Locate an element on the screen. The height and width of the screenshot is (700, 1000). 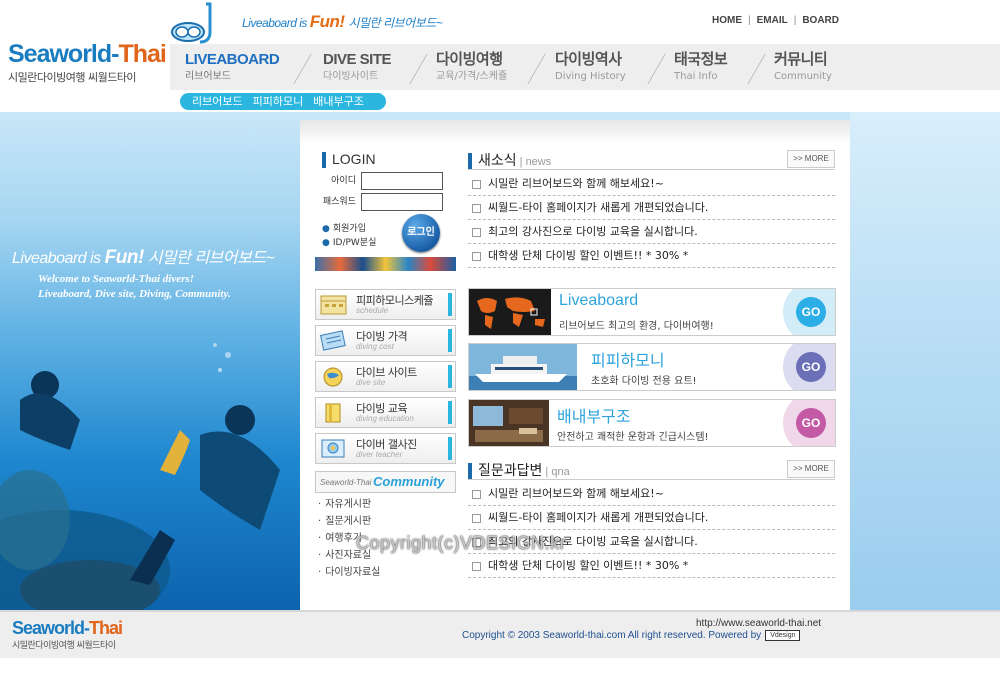
community-diving-archive-link: 다이빙자료실 is located at coordinates (349, 572).